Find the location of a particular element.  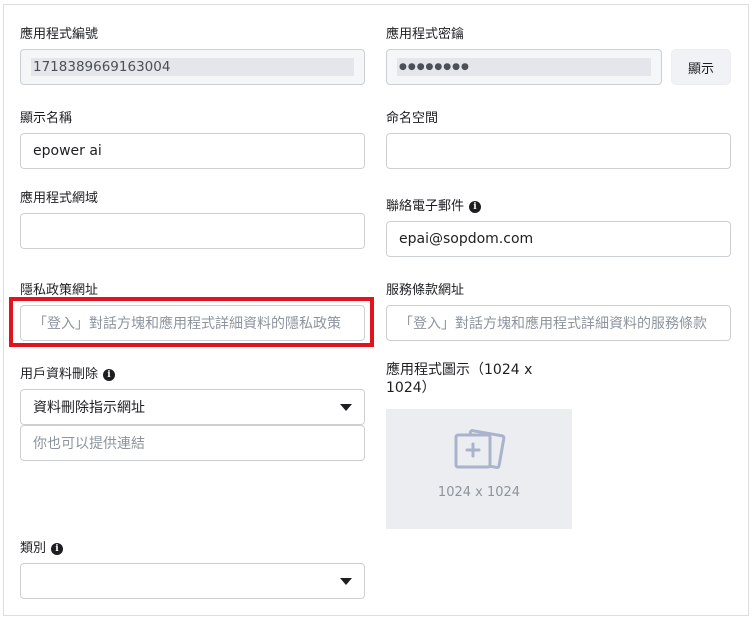

contact-email-input: epai@sopdom.com is located at coordinates (558, 239).